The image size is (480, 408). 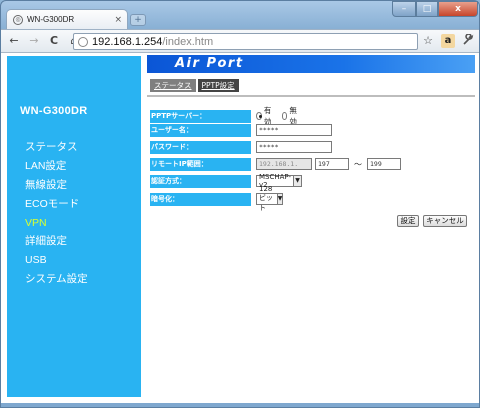 I want to click on encryption-select: 128ビット ▼, so click(x=270, y=198).